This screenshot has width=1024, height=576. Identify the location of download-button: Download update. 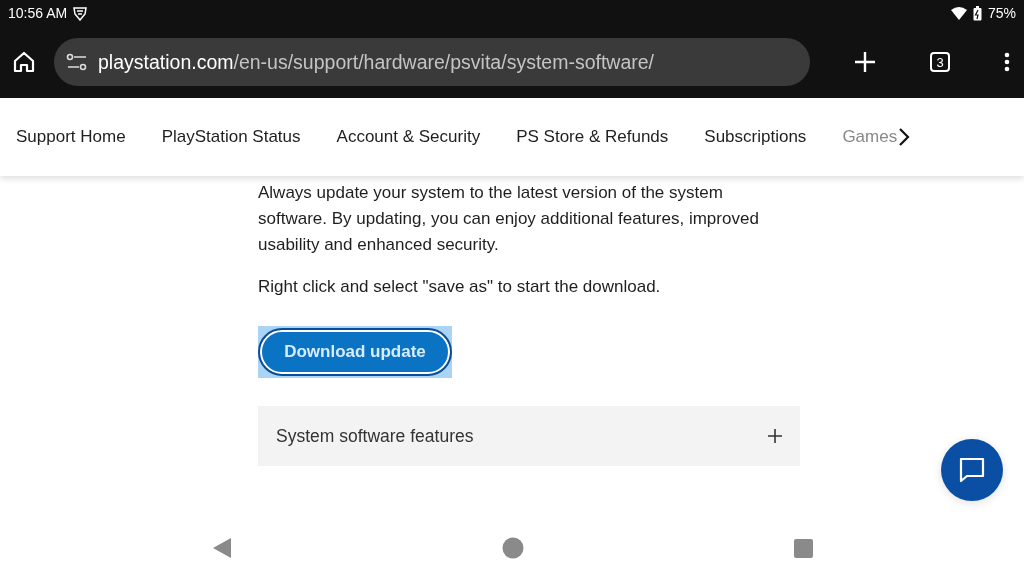
(355, 352).